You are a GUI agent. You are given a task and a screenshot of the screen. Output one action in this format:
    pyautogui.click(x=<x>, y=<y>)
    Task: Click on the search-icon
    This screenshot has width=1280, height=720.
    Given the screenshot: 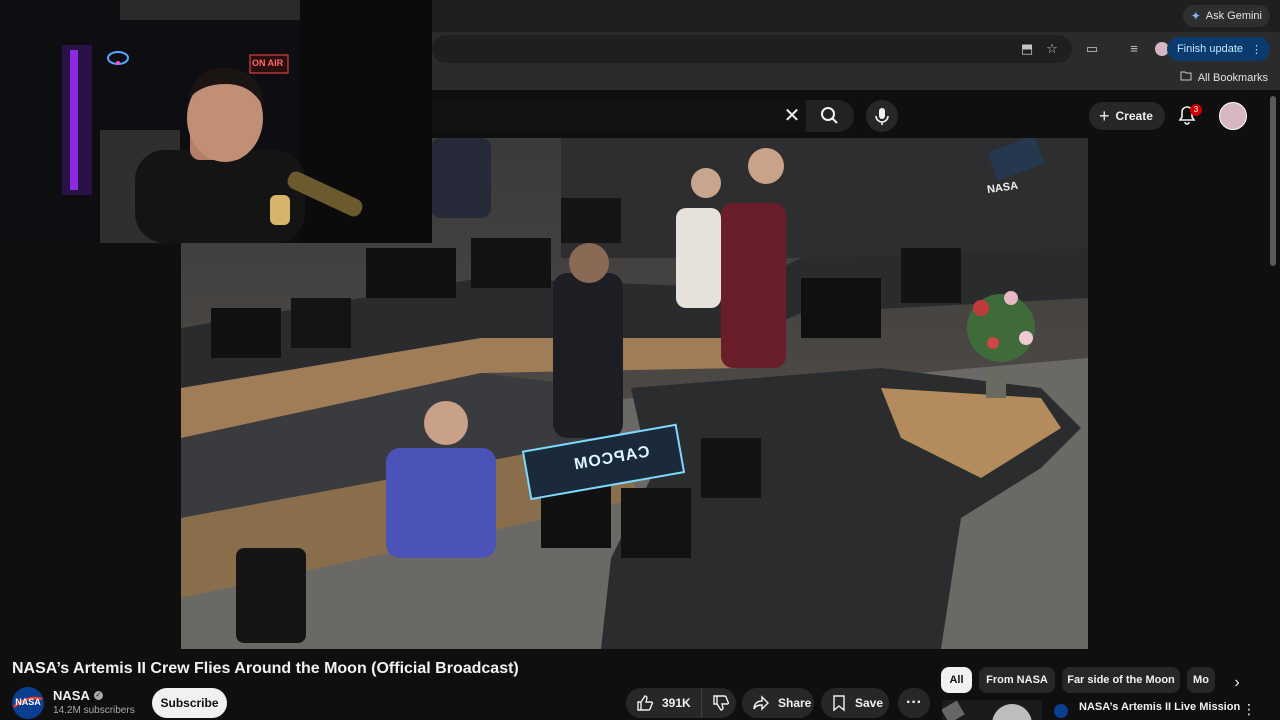 What is the action you would take?
    pyautogui.click(x=829, y=115)
    